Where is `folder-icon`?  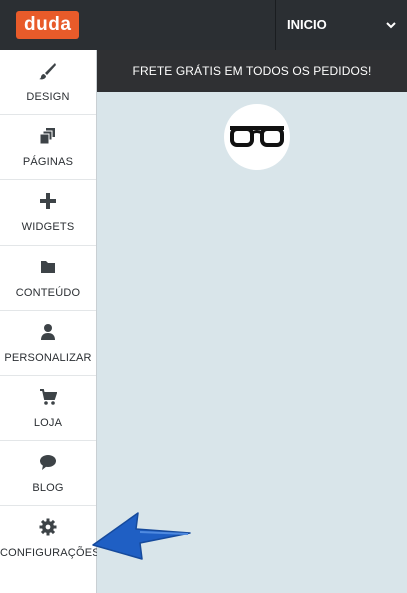
folder-icon is located at coordinates (48, 267).